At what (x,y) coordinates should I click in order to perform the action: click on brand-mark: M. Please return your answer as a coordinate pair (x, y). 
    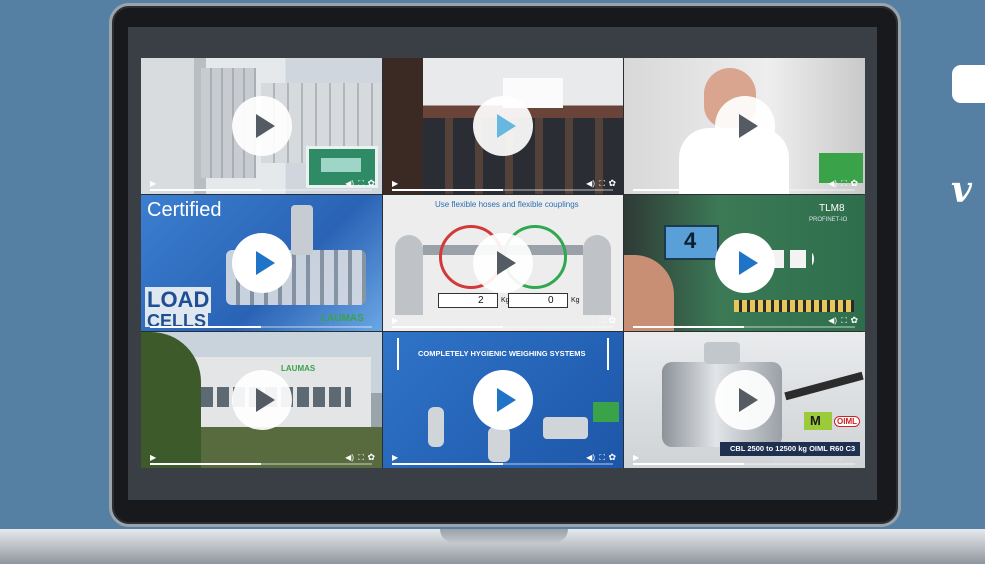
    Looking at the image, I should click on (815, 420).